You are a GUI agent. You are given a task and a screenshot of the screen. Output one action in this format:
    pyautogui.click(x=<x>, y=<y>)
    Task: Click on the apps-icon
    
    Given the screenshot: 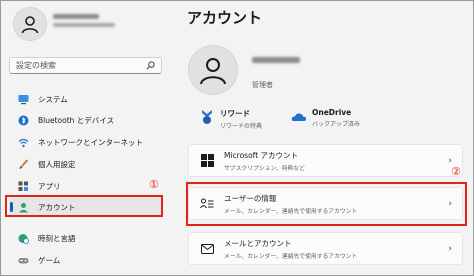 What is the action you would take?
    pyautogui.click(x=23, y=186)
    